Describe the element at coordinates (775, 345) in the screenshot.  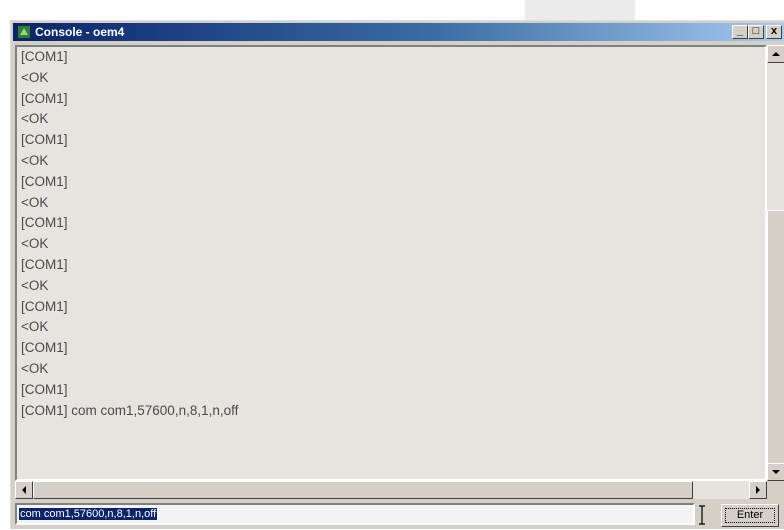
I see `vertical-scroll-thumb` at that location.